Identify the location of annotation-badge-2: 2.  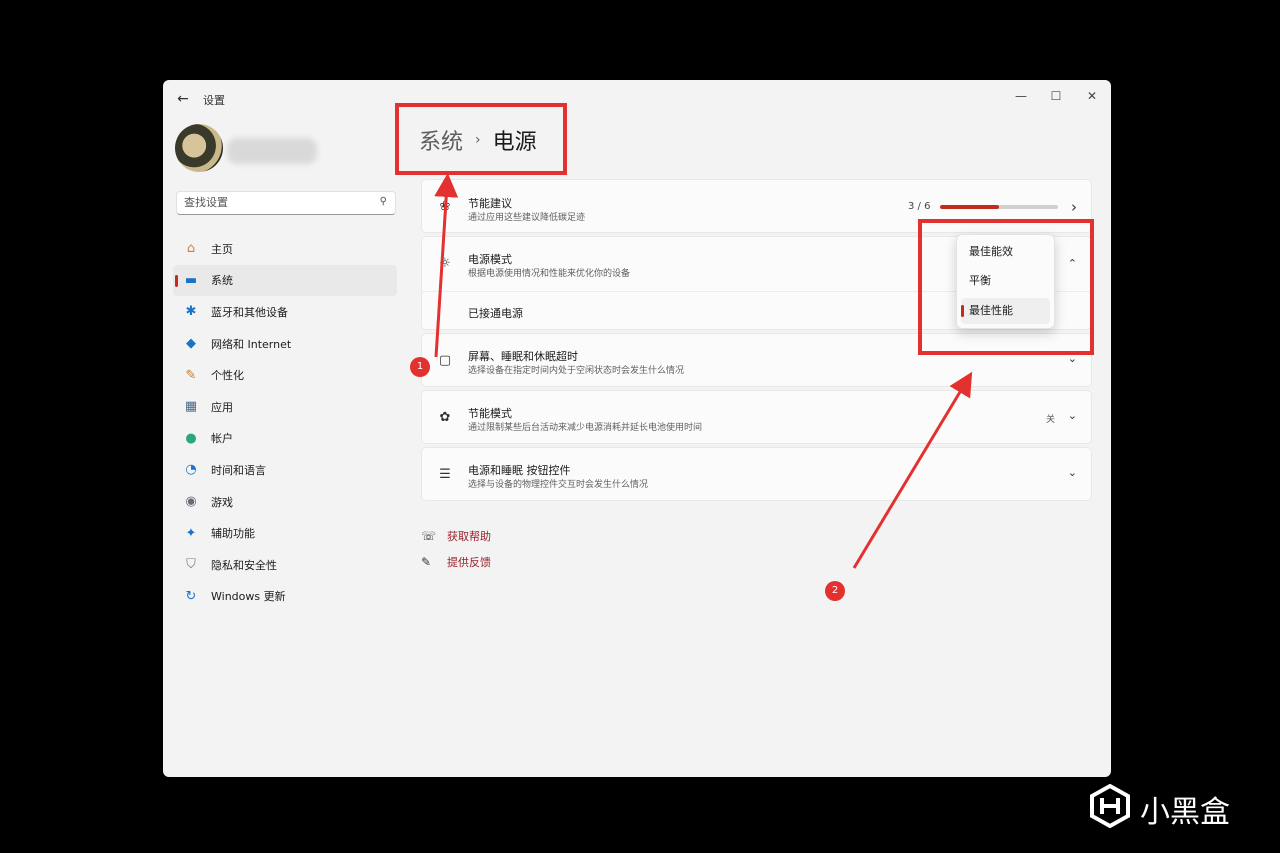
(835, 591).